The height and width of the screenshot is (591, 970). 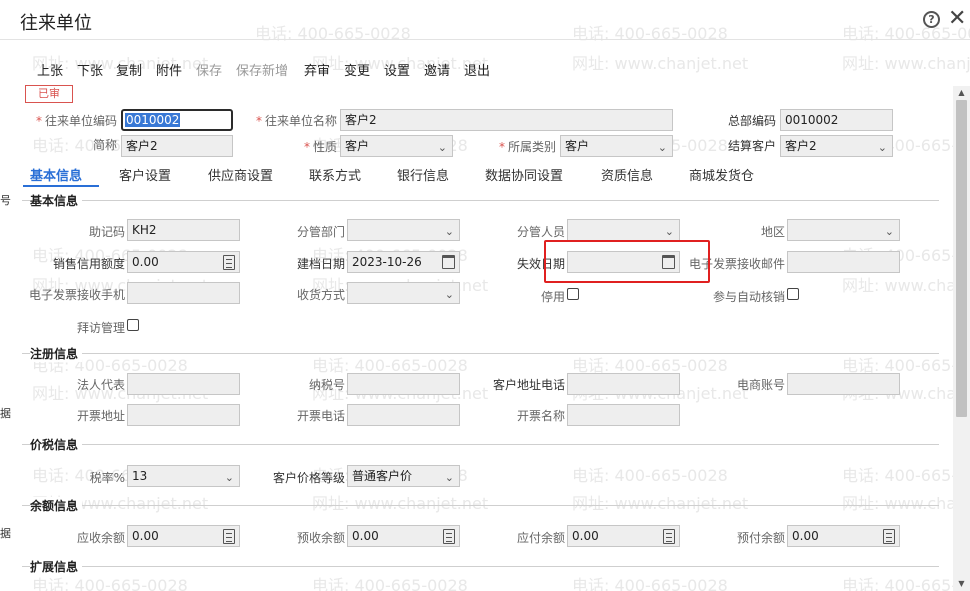 What do you see at coordinates (169, 69) in the screenshot?
I see `attach-button: 附件` at bounding box center [169, 69].